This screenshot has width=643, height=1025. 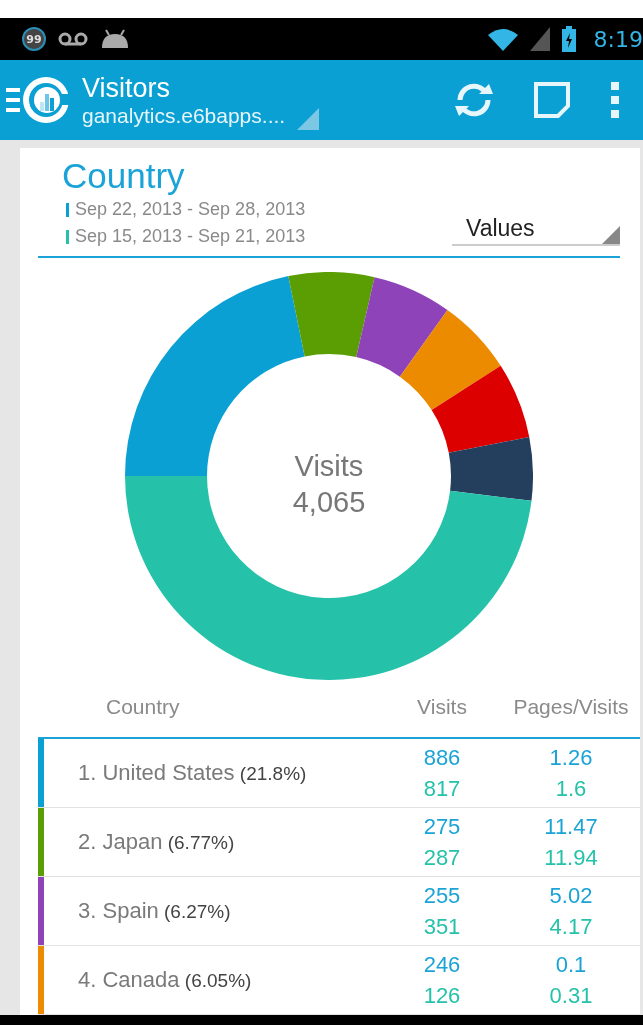 I want to click on date-range: Sep 22, 2013 - Sep 28, 2013, so click(x=190, y=209).